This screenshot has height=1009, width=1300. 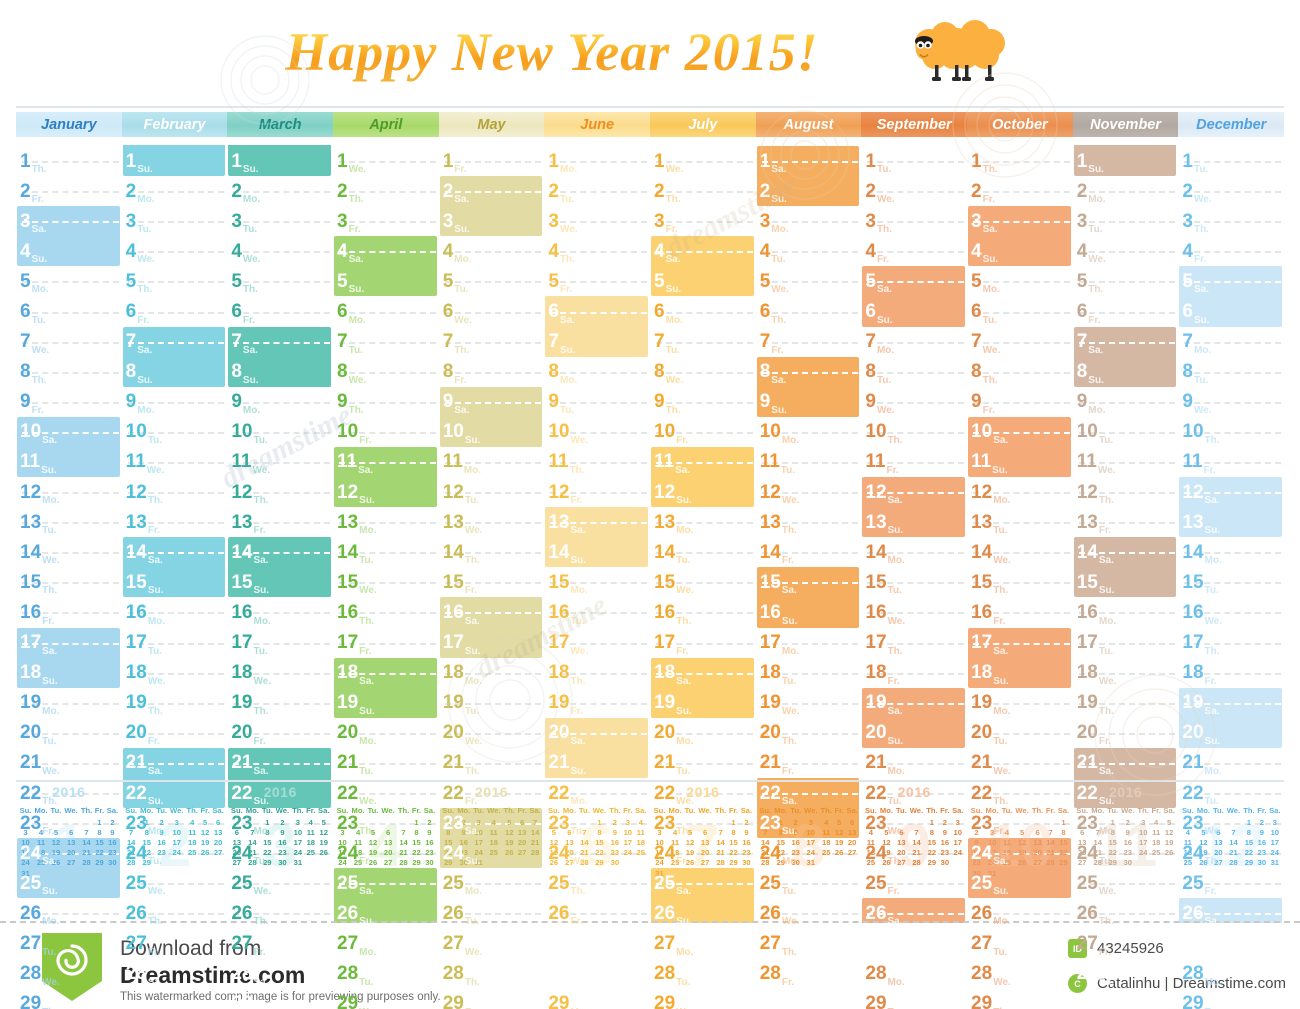 I want to click on day-cell-april-14: 14 Tu., so click(x=386, y=552).